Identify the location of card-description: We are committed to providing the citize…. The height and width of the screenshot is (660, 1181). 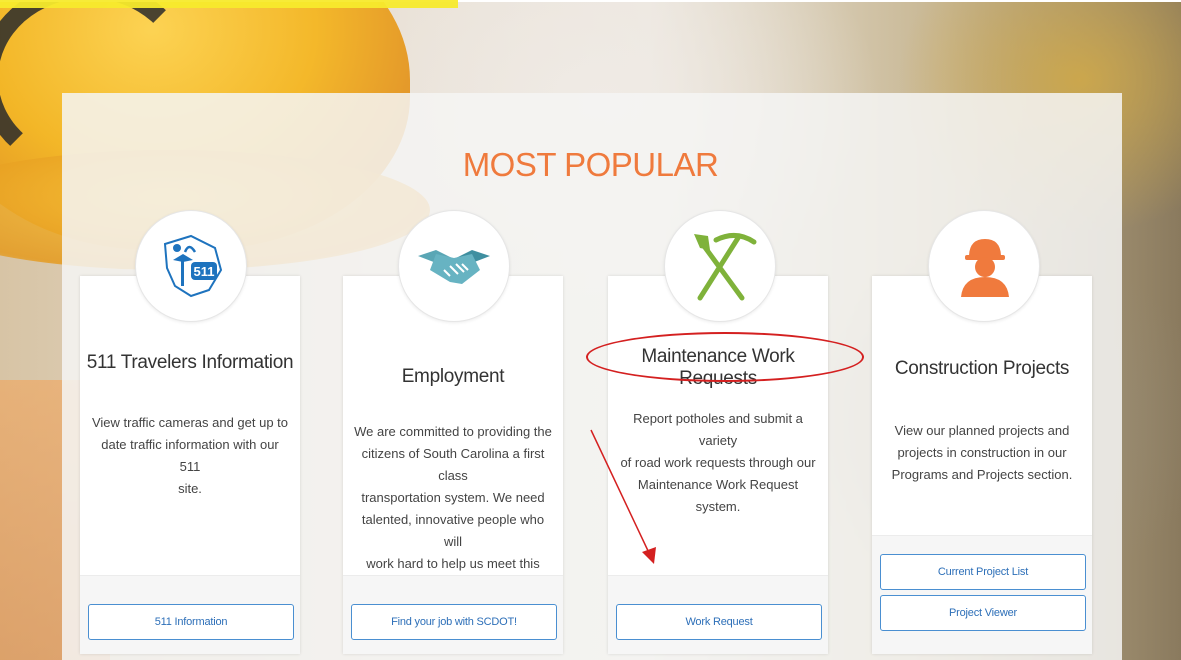
(453, 508).